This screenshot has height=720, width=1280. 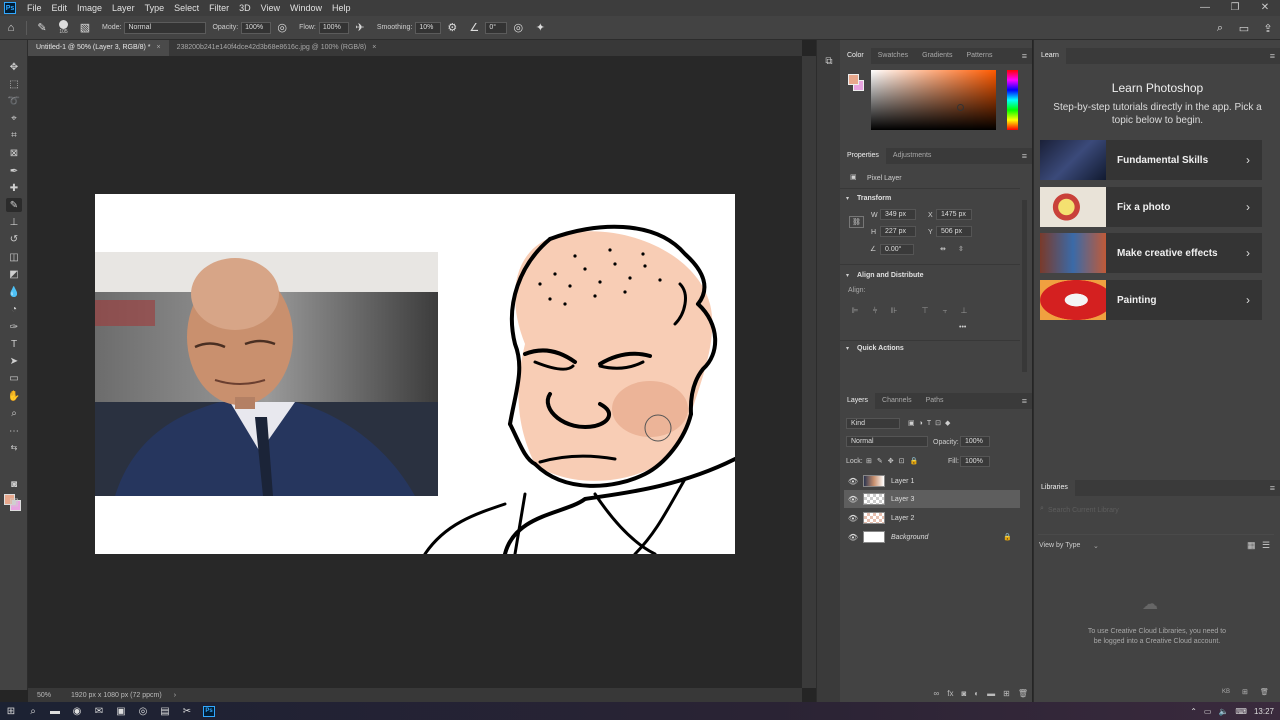 What do you see at coordinates (858, 401) in the screenshot?
I see `tab-layers: Layers` at bounding box center [858, 401].